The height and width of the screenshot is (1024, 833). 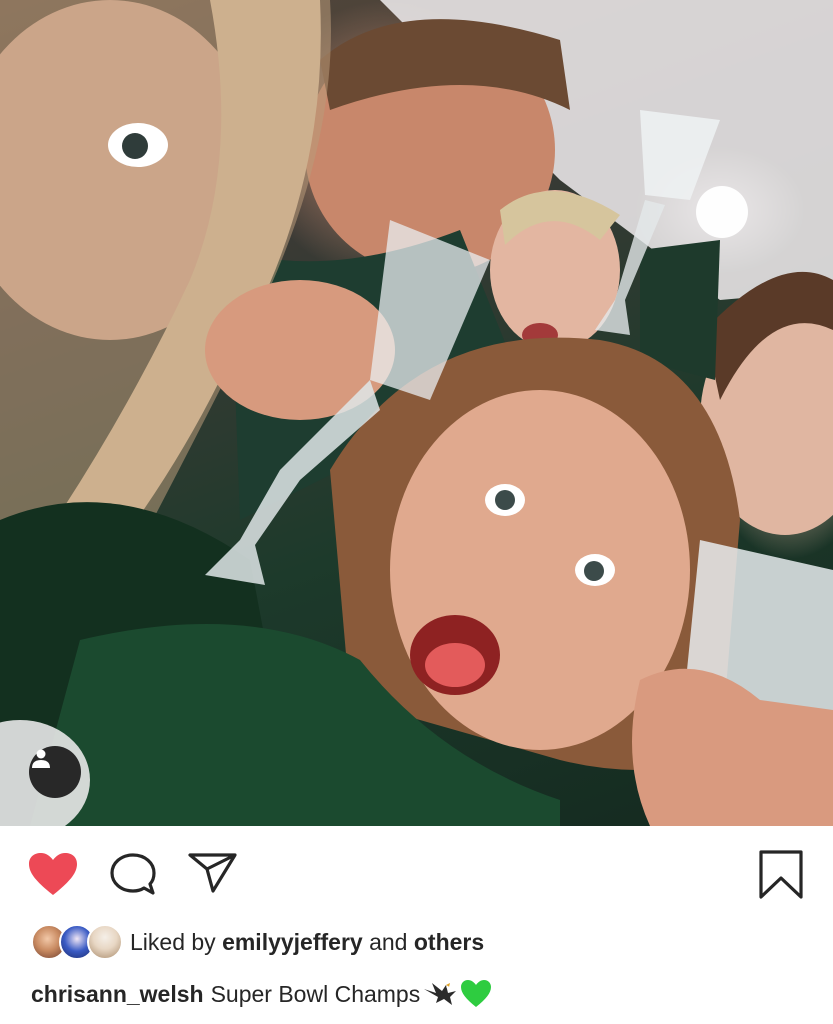 What do you see at coordinates (173, 941) in the screenshot?
I see `likes-prefix: Liked by` at bounding box center [173, 941].